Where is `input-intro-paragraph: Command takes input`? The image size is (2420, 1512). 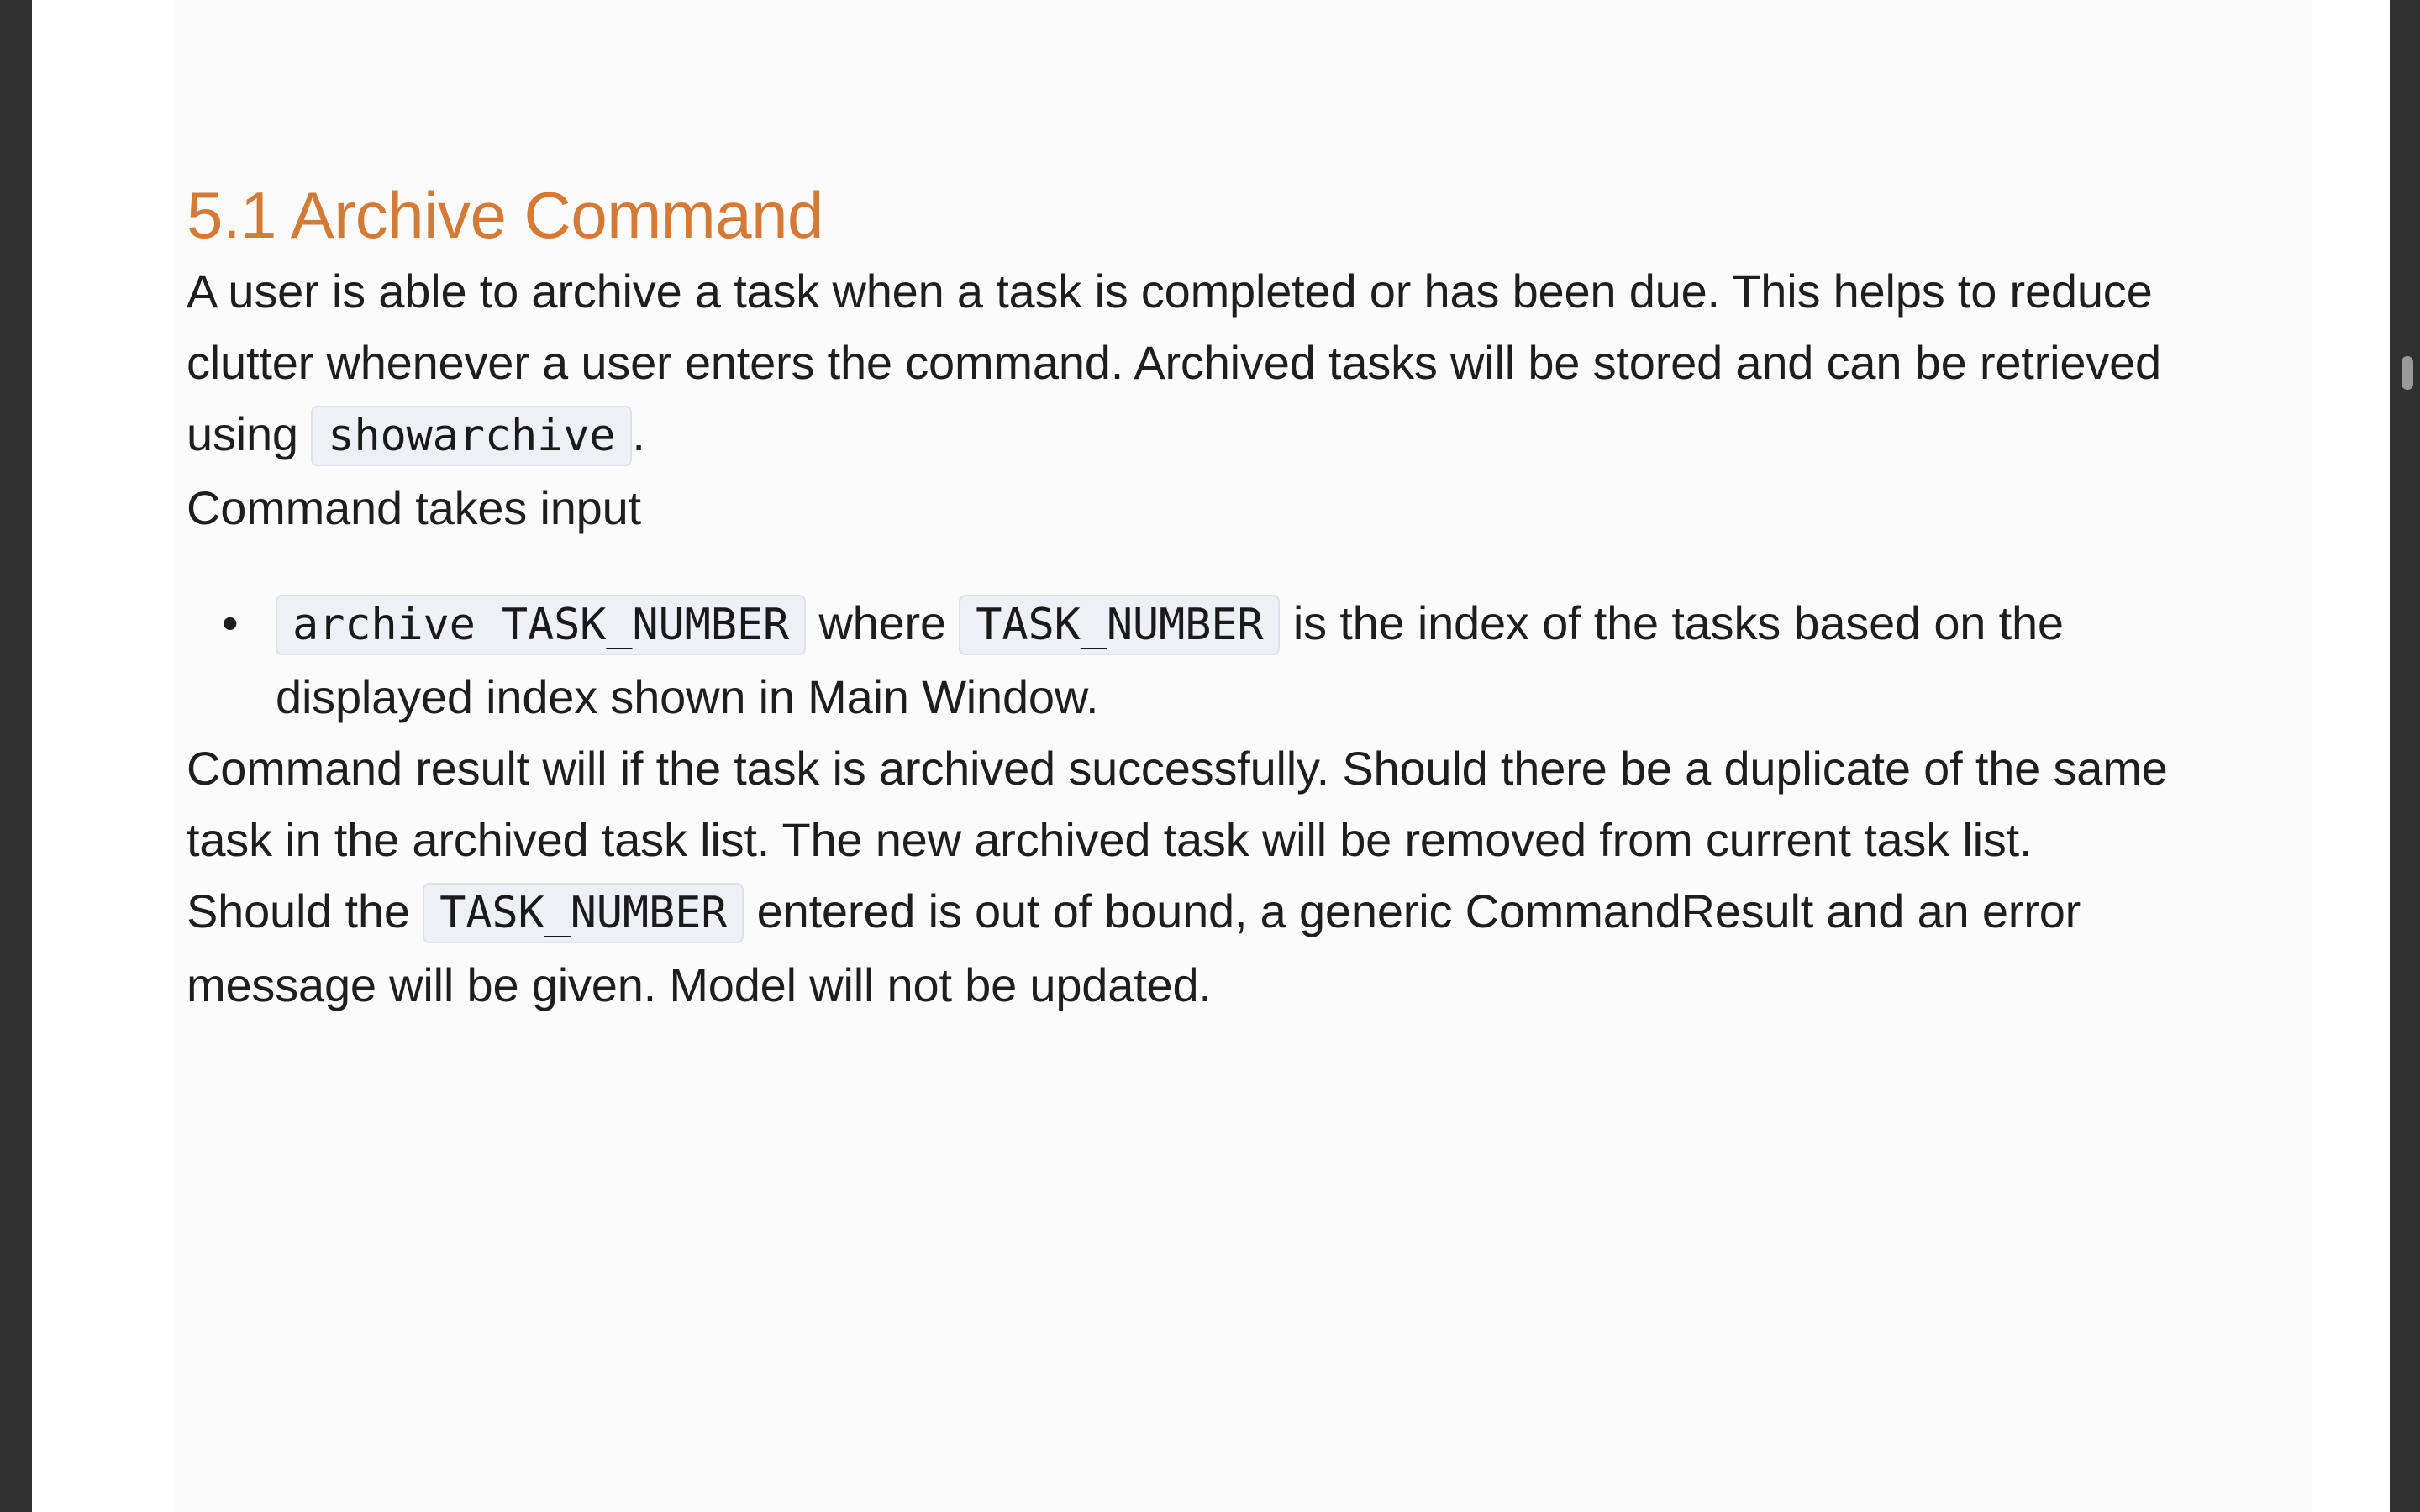 input-intro-paragraph: Command takes input is located at coordinates (414, 507).